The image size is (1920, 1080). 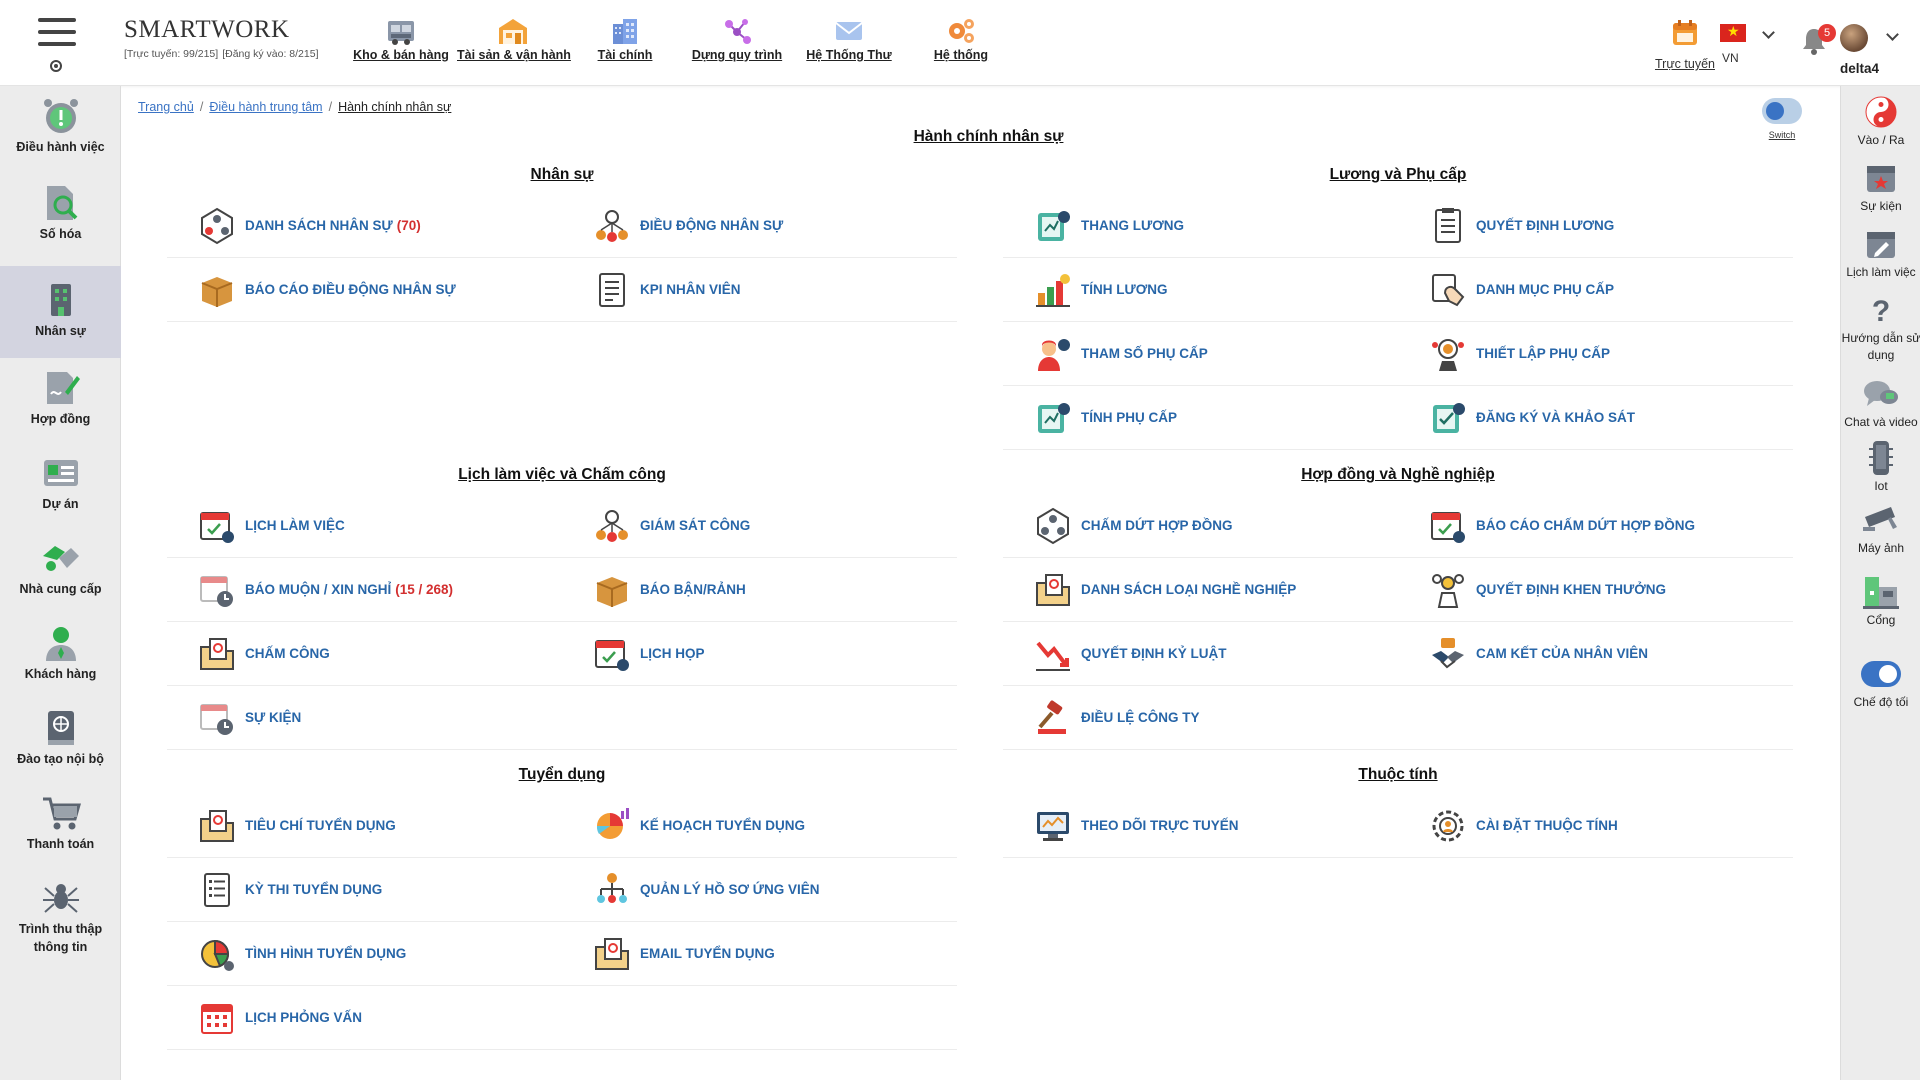 What do you see at coordinates (60, 218) in the screenshot?
I see `sidebar-item-digitize: Số hóa` at bounding box center [60, 218].